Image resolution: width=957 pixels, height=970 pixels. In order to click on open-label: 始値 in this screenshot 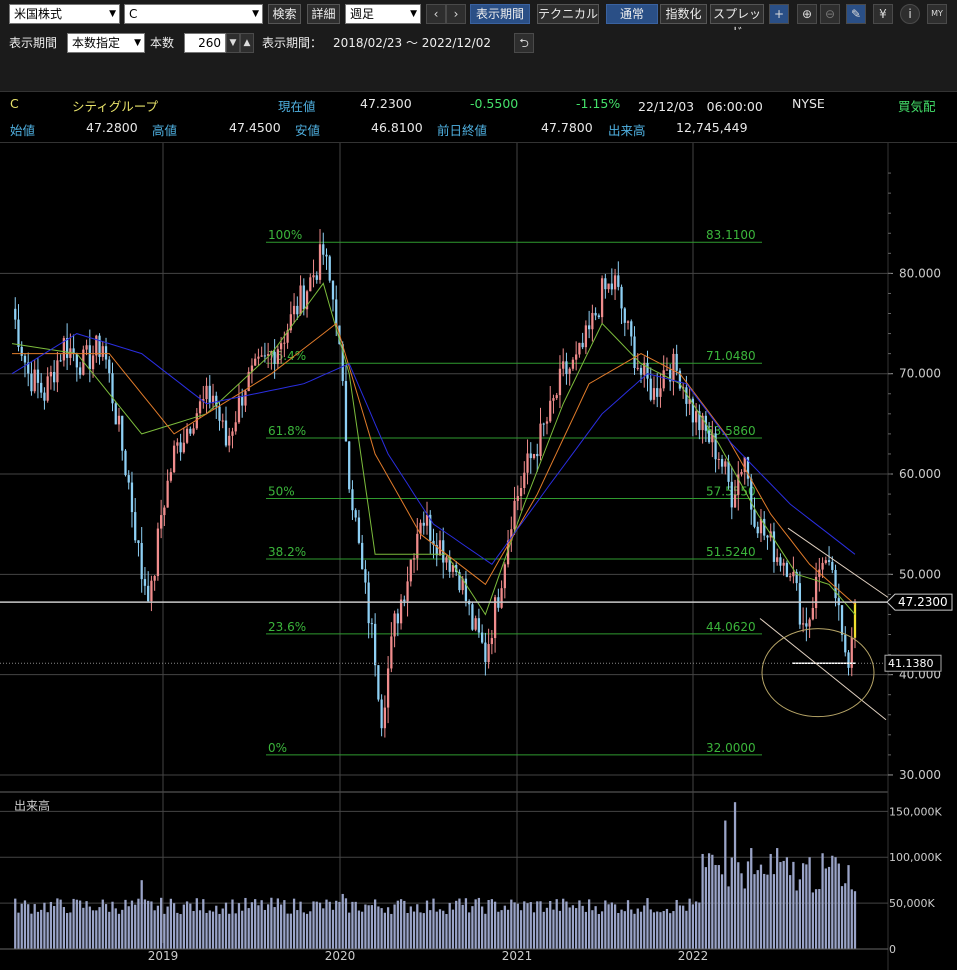, I will do `click(23, 130)`.